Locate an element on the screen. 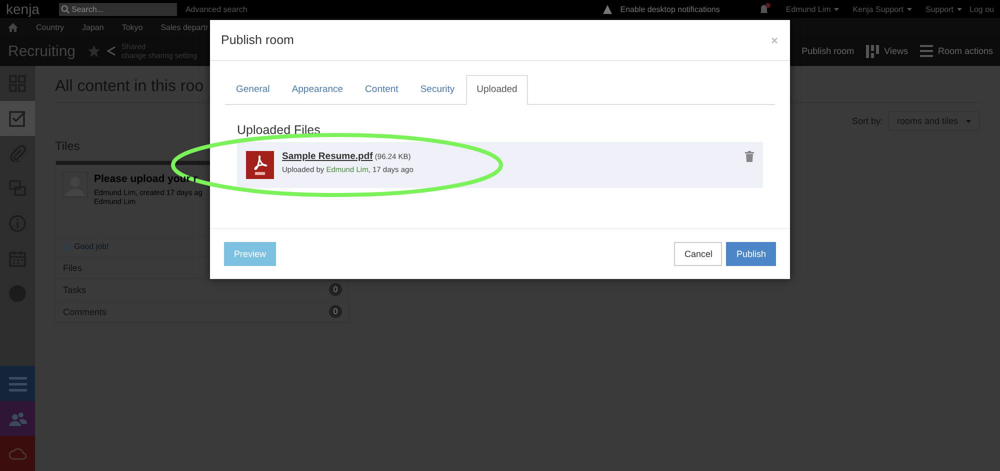 The image size is (1000, 471). user-menu: Edmund Lim is located at coordinates (812, 9).